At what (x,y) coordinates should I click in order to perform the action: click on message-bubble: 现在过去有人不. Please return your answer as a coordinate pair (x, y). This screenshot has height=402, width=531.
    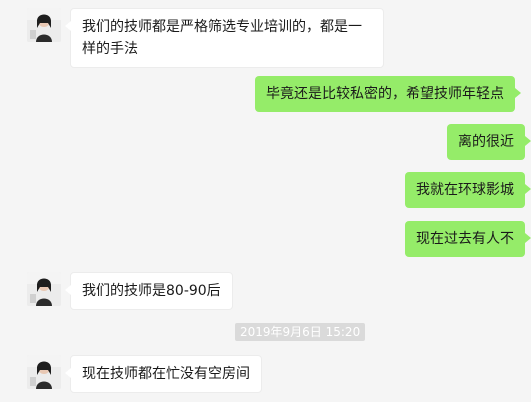
    Looking at the image, I should click on (468, 239).